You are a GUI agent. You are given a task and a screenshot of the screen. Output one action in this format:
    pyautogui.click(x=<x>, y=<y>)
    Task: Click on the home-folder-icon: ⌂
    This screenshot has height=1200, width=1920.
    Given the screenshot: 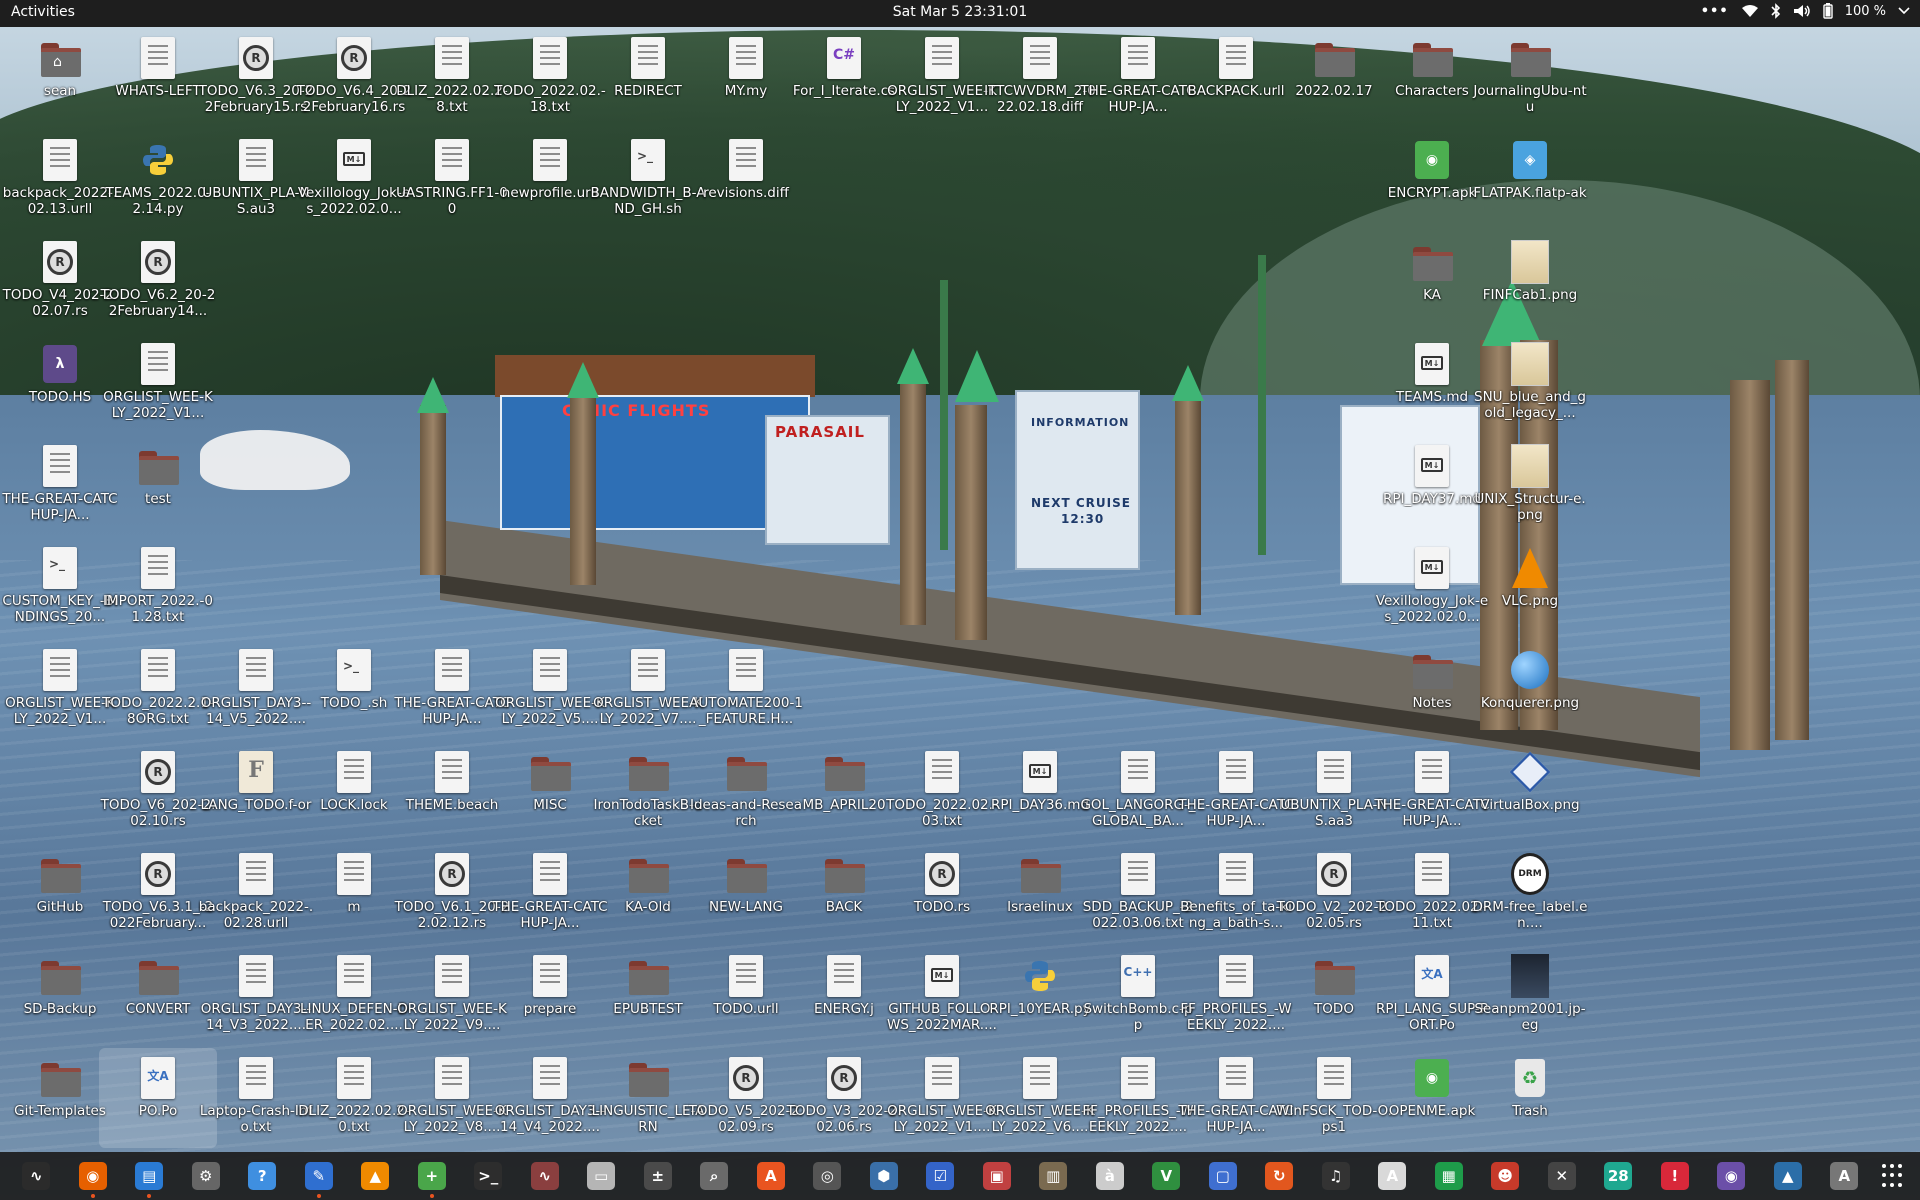 What is the action you would take?
    pyautogui.click(x=61, y=60)
    